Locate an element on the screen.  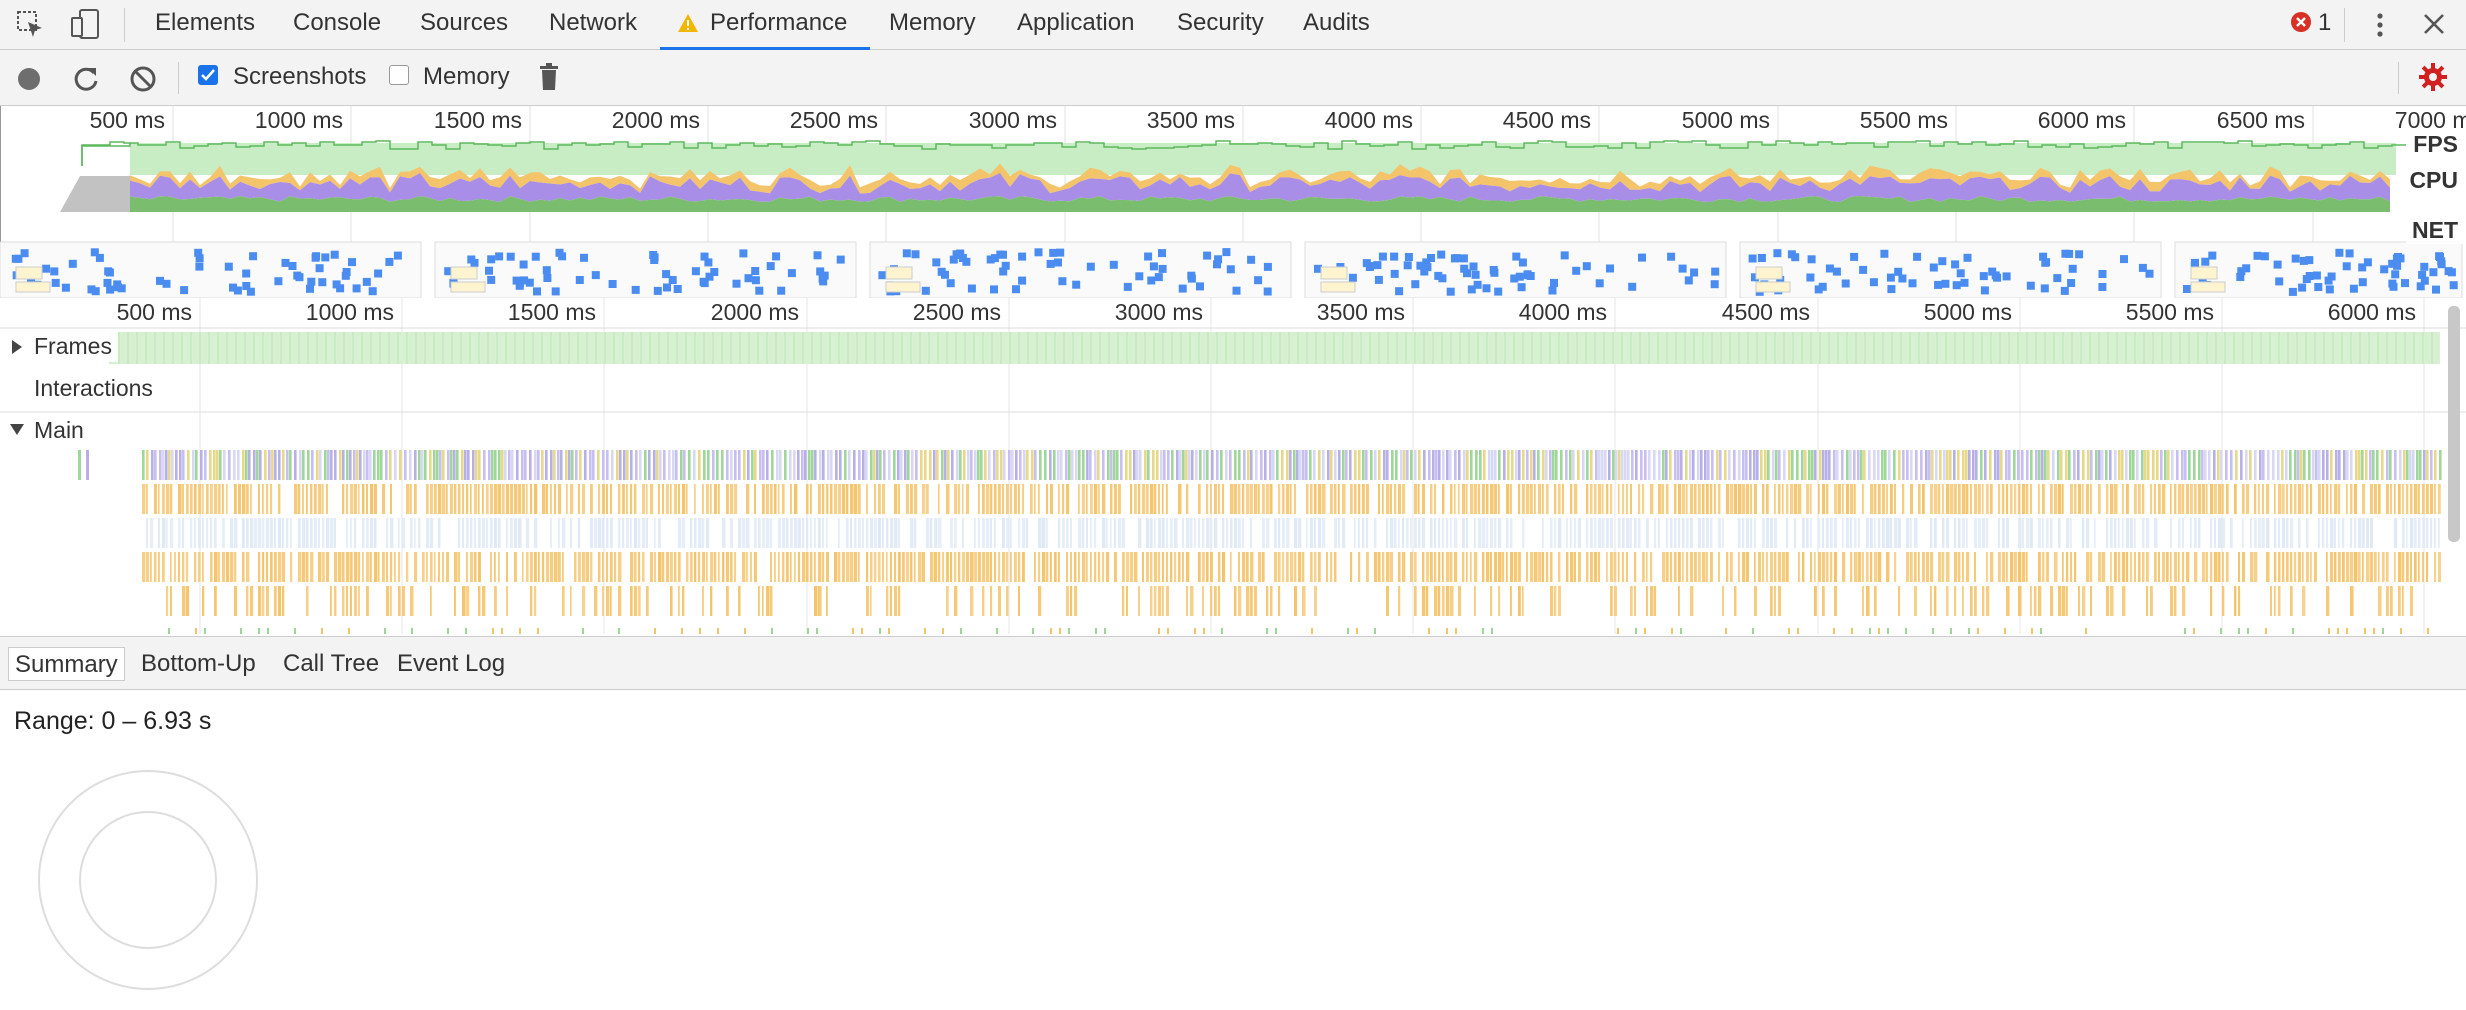
tab-audits: Audits is located at coordinates (1336, 25).